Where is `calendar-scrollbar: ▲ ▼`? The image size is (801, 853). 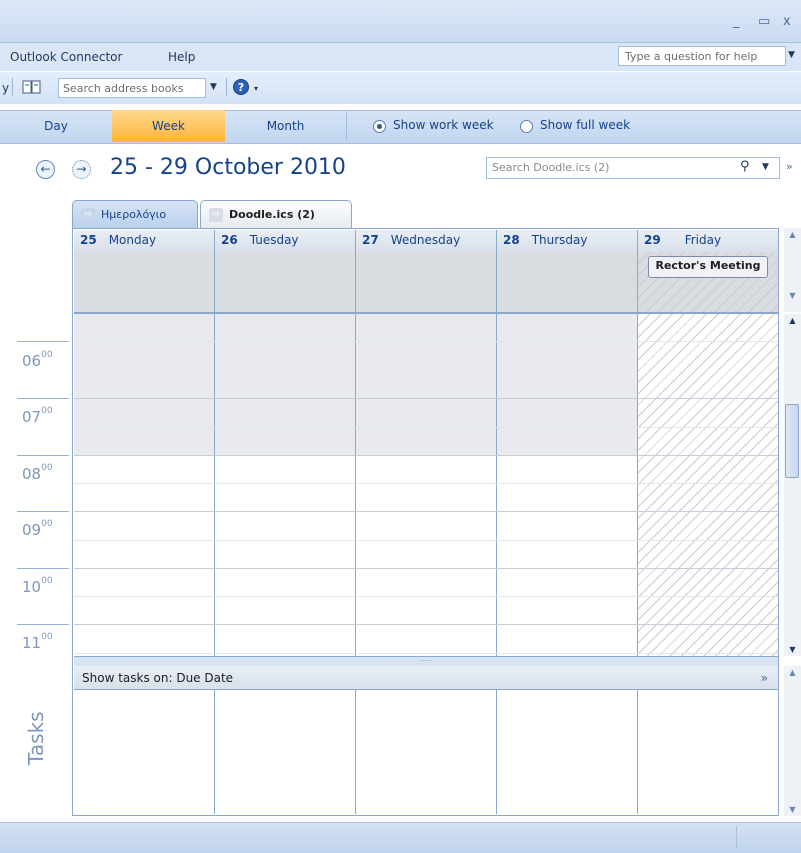
calendar-scrollbar: ▲ ▼ is located at coordinates (792, 485).